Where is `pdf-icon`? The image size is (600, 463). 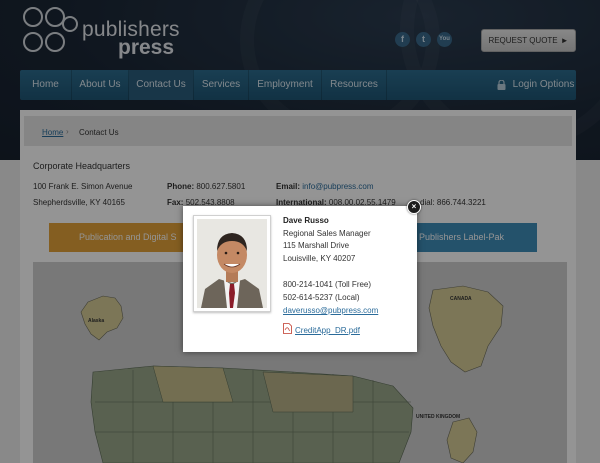 pdf-icon is located at coordinates (287, 328).